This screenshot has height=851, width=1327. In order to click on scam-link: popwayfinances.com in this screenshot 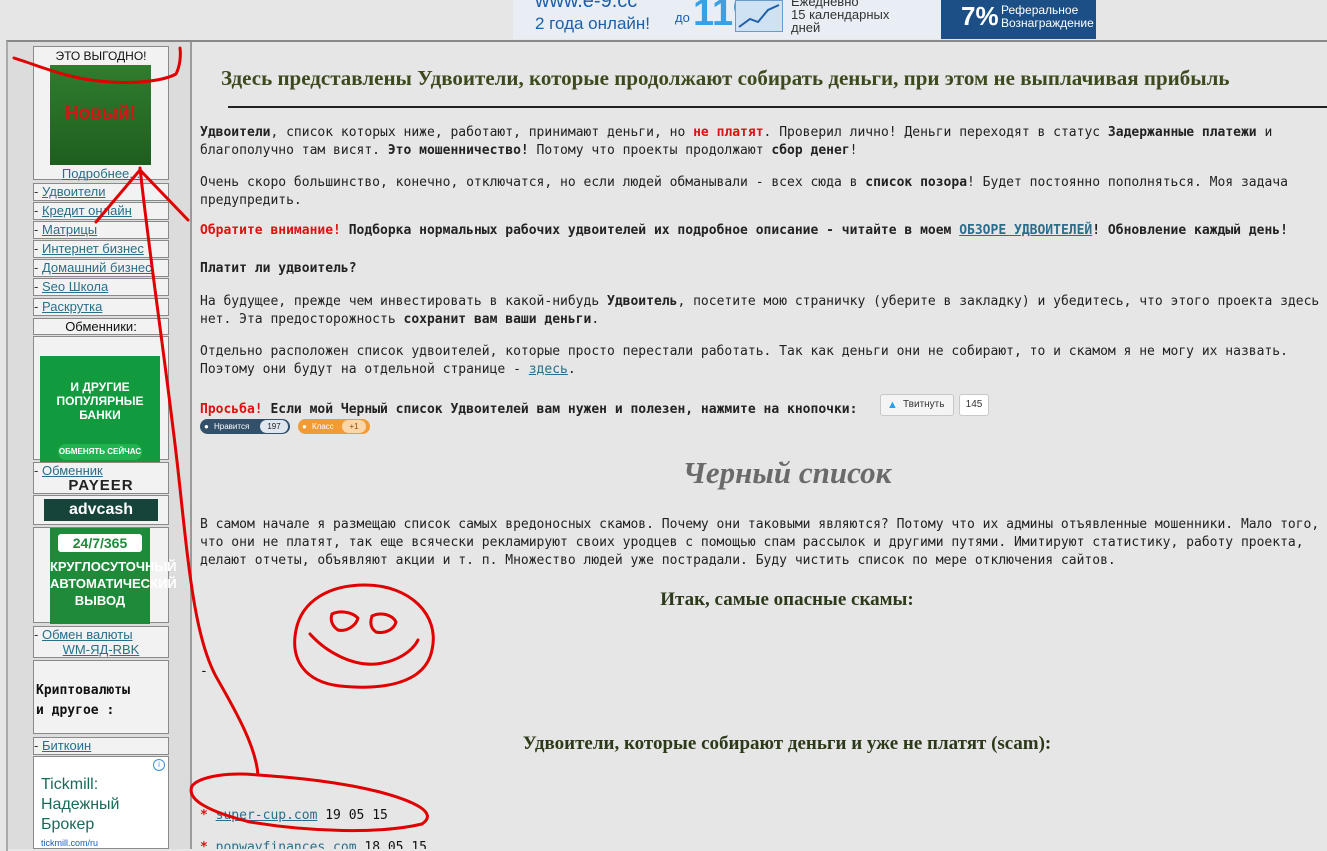, I will do `click(286, 844)`.